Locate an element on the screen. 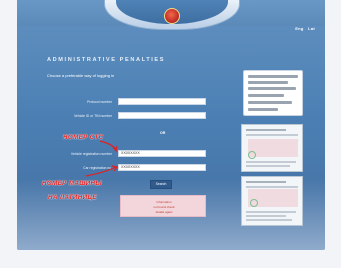 This screenshot has height=268, width=341. annotation-arrows is located at coordinates (102, 158).